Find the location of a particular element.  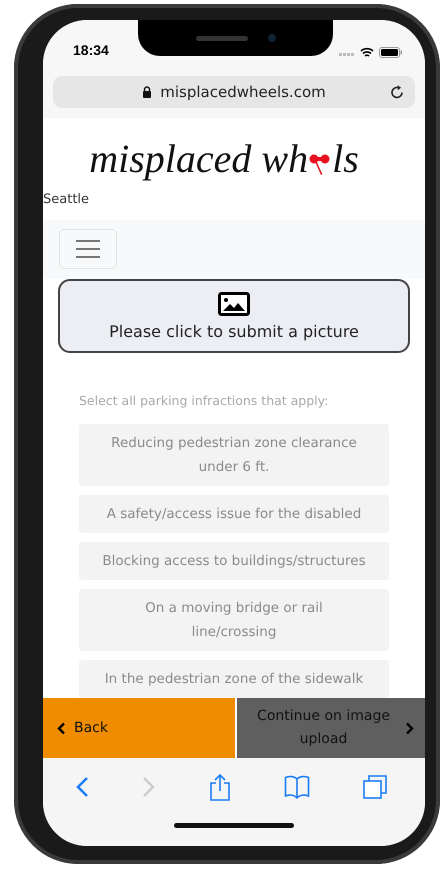

share-icon is located at coordinates (220, 787).